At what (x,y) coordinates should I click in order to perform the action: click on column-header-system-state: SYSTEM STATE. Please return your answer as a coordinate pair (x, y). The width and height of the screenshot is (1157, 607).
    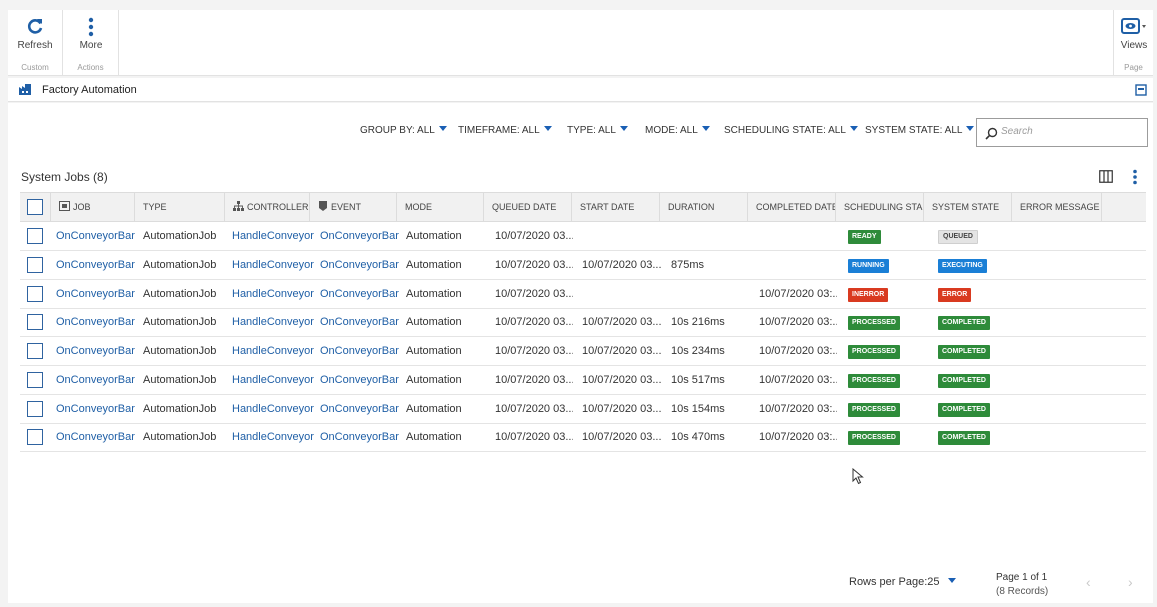
    Looking at the image, I should click on (968, 207).